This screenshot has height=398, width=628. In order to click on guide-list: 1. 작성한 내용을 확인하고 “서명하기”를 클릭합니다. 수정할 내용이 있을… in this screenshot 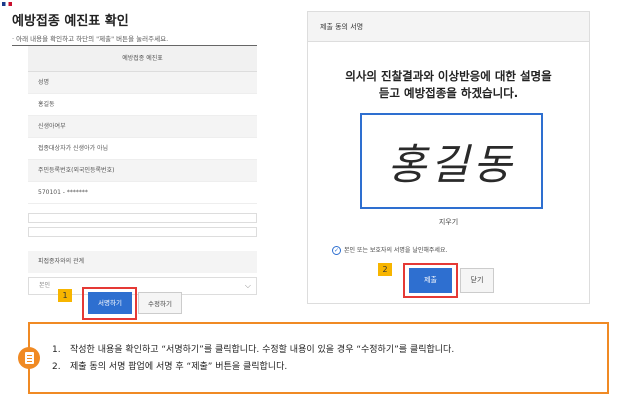, I will do `click(253, 359)`.